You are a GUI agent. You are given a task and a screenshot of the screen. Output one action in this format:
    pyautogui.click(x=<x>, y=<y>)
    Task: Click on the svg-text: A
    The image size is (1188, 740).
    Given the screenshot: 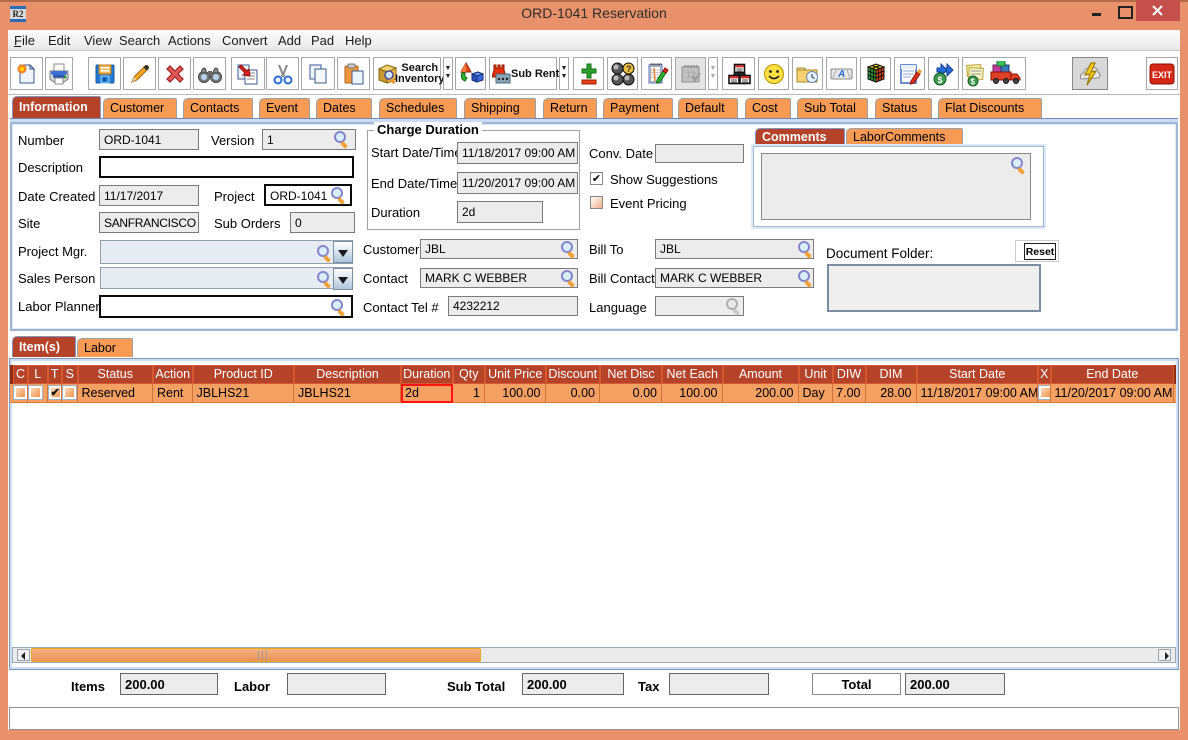 What is the action you would take?
    pyautogui.click(x=841, y=74)
    